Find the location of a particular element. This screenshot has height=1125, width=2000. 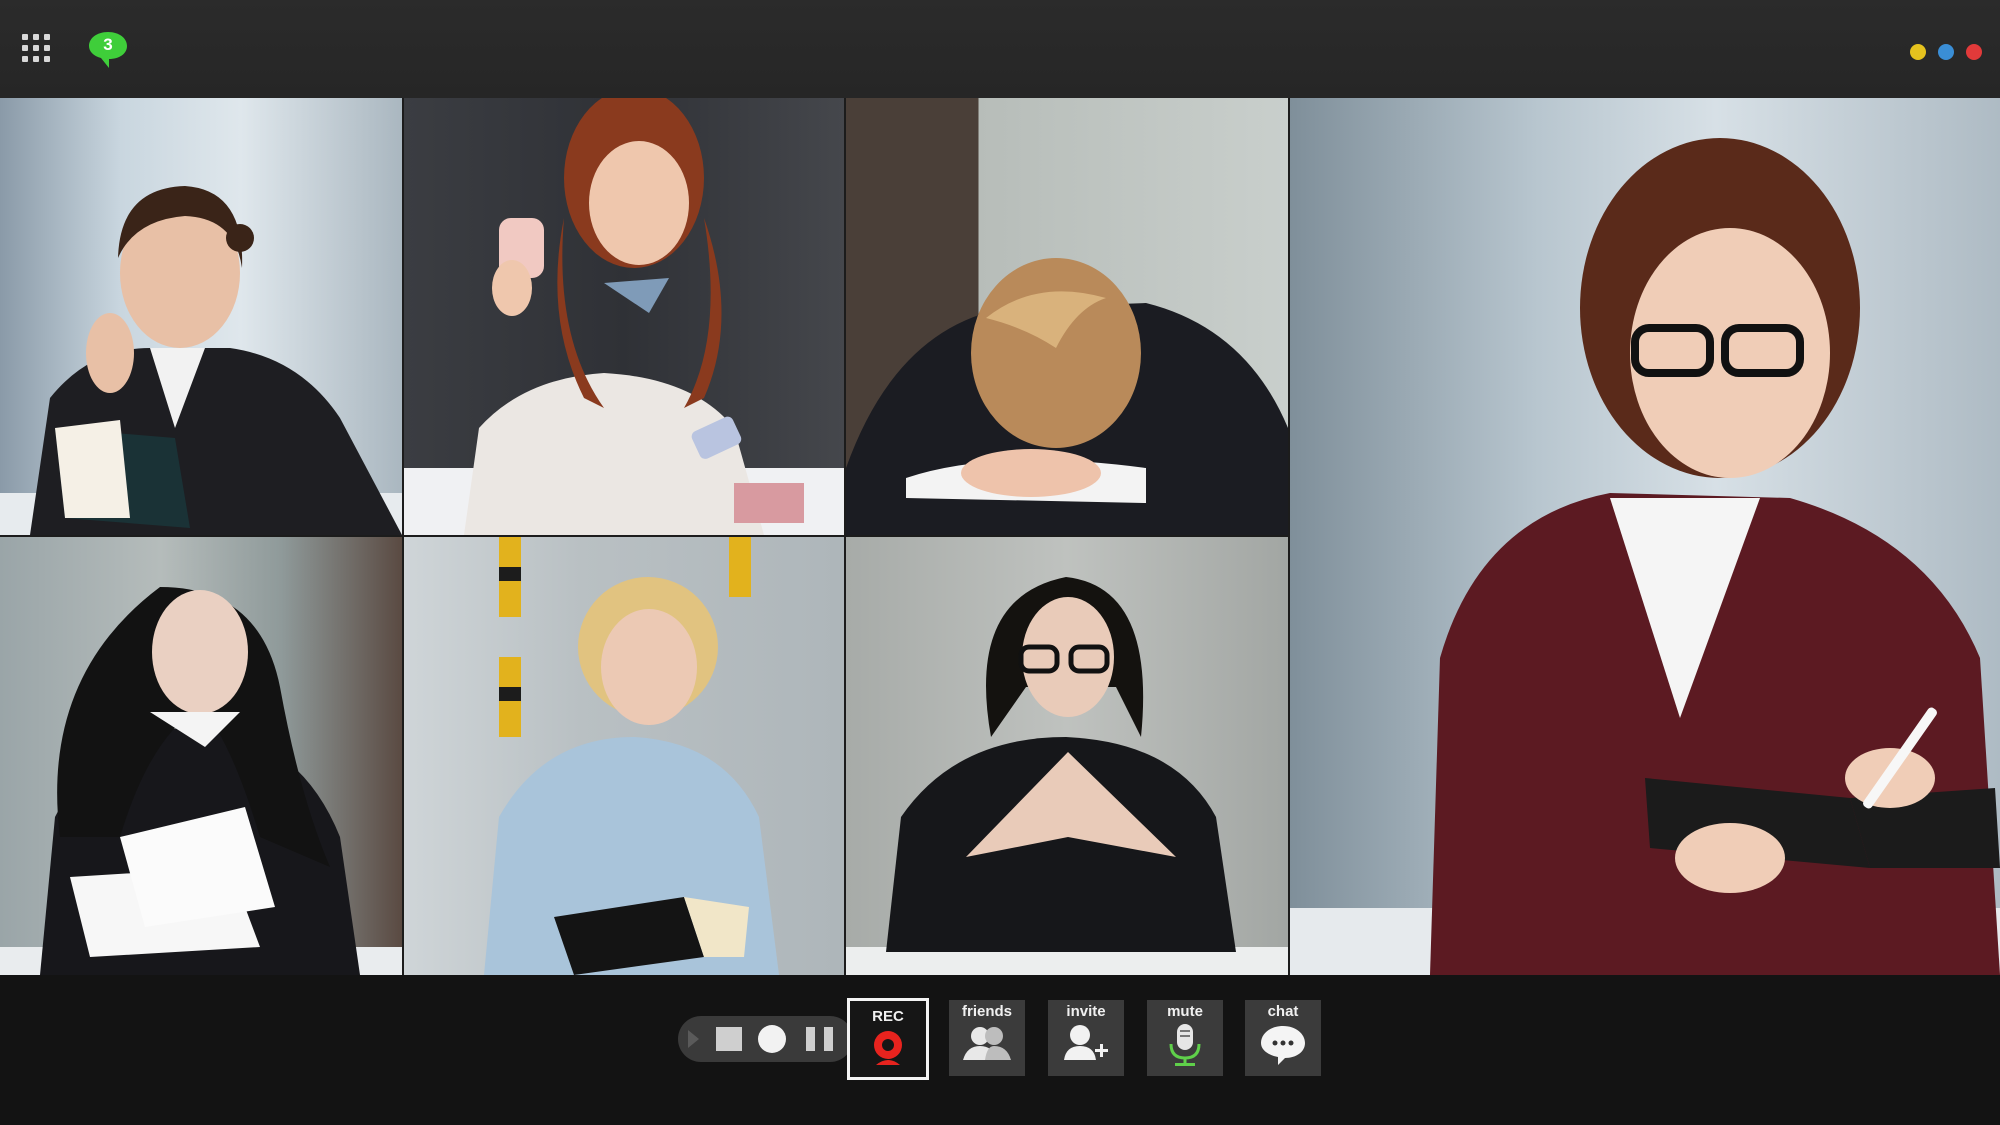

rec-button: REC is located at coordinates (888, 1039).